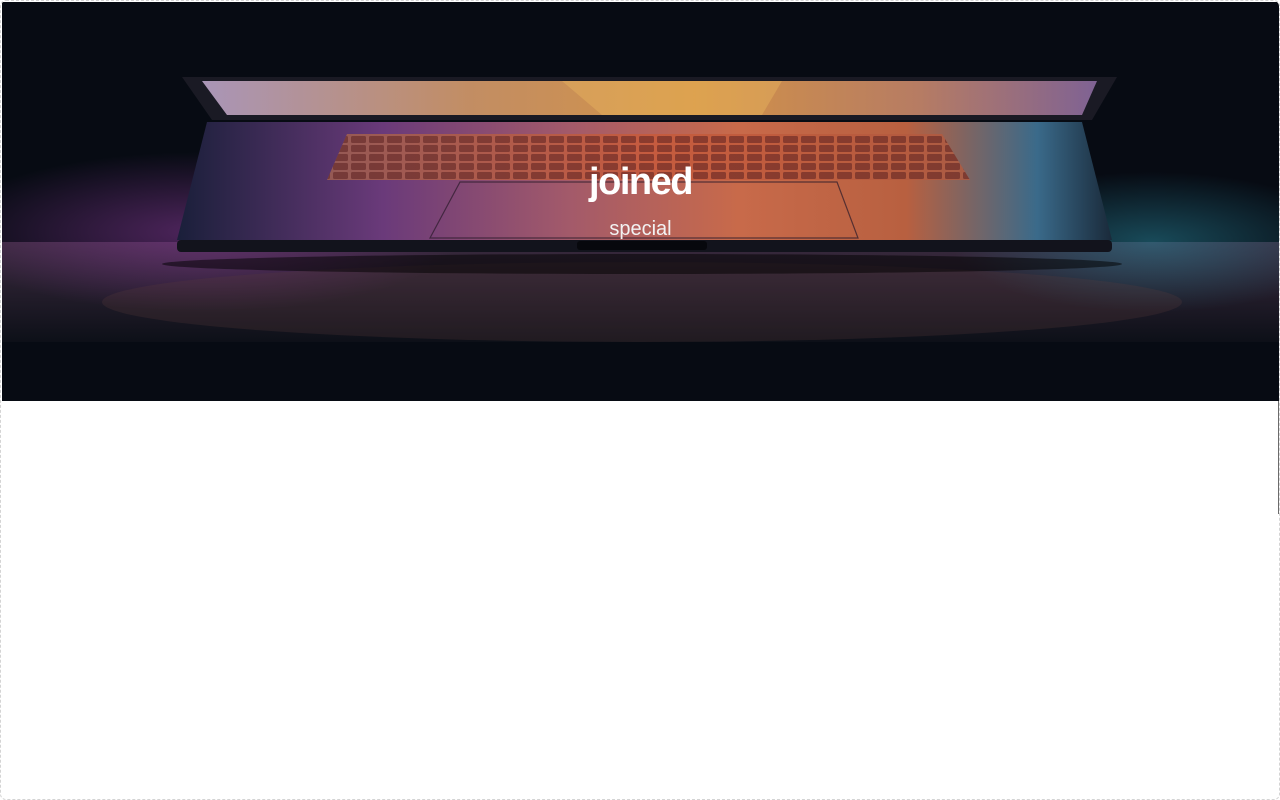  What do you see at coordinates (640, 229) in the screenshot?
I see `hero-subtitle: special` at bounding box center [640, 229].